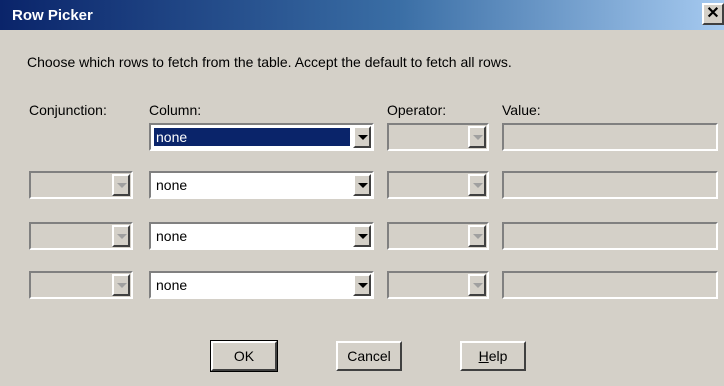 The image size is (724, 386). Describe the element at coordinates (369, 356) in the screenshot. I see `cancel-button: Cancel` at that location.